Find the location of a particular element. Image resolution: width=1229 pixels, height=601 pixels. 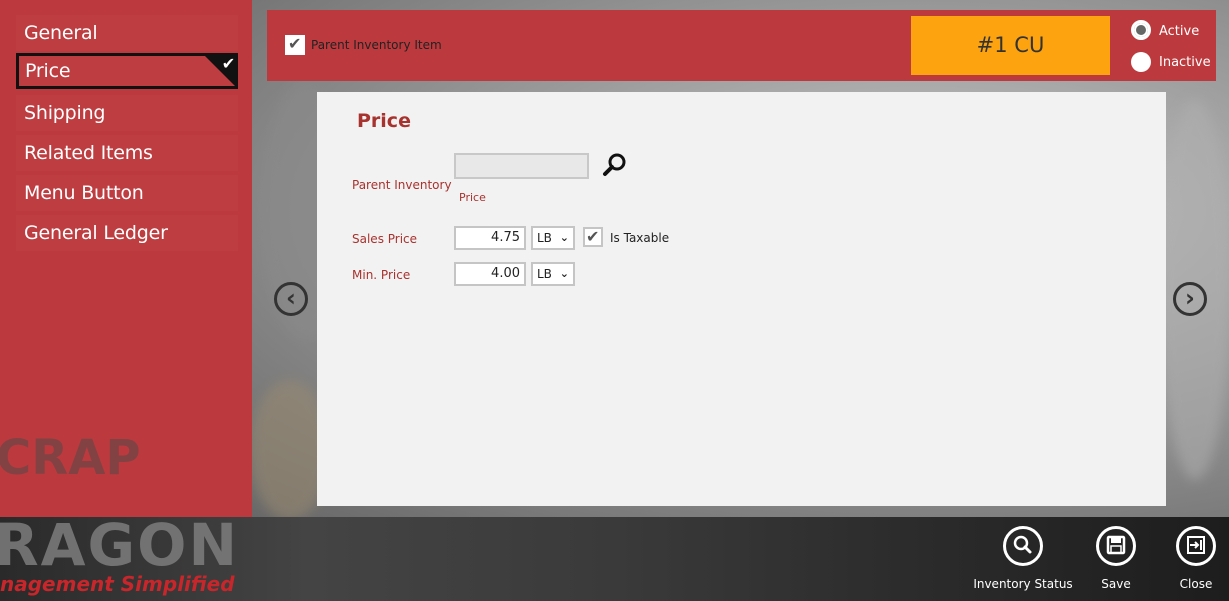

is-taxable-label: Is Taxable is located at coordinates (640, 238).